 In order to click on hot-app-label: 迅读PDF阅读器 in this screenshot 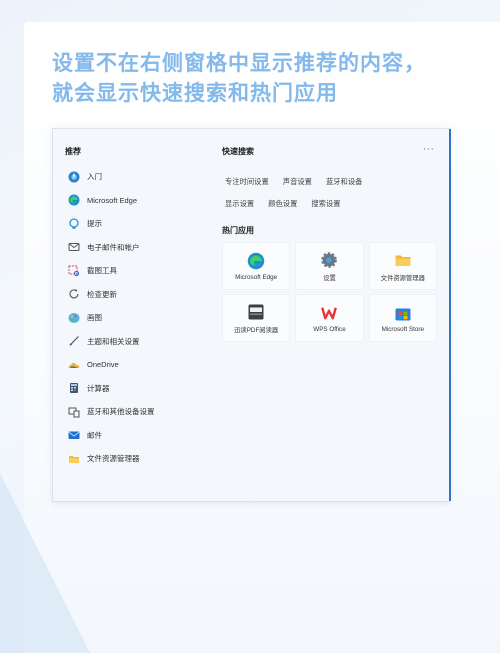, I will do `click(256, 330)`.